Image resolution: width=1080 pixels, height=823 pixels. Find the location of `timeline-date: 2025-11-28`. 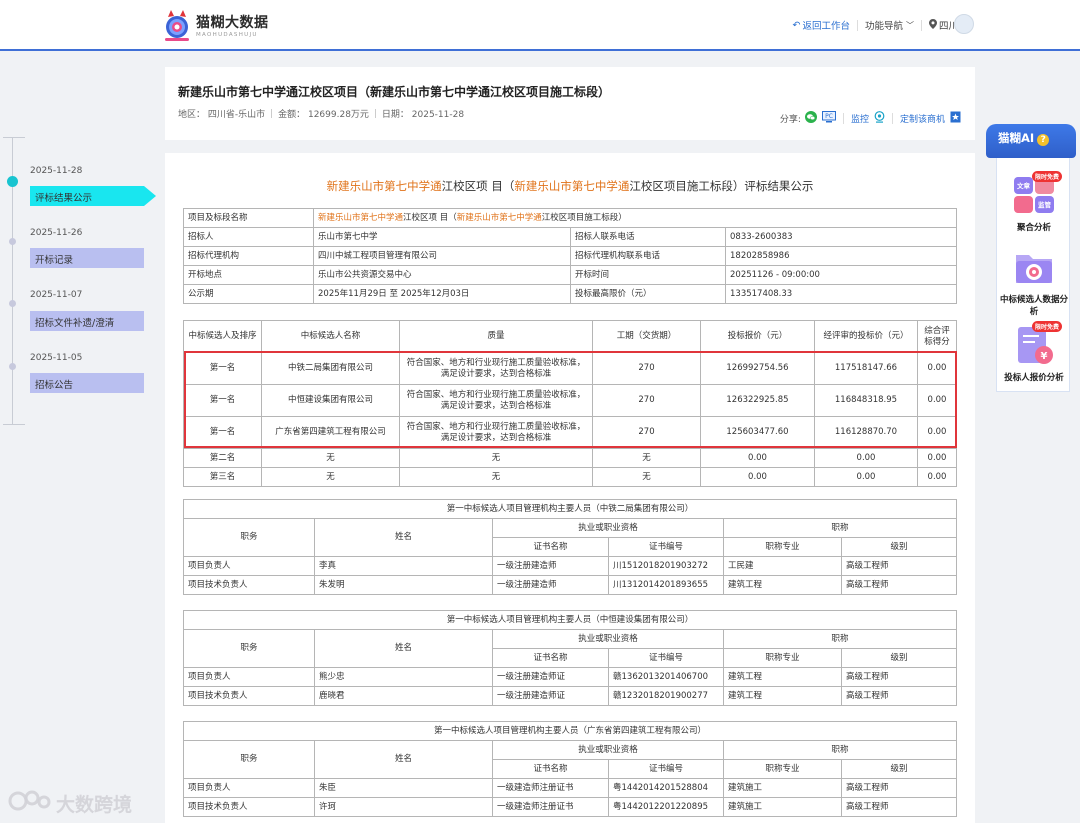

timeline-date: 2025-11-28 is located at coordinates (56, 171).